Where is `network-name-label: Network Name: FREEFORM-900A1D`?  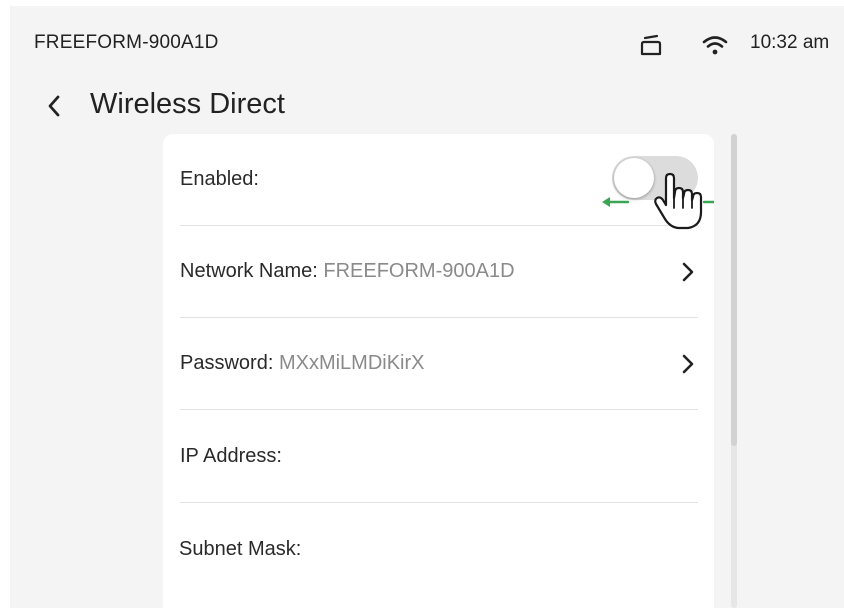
network-name-label: Network Name: FREEFORM-900A1D is located at coordinates (347, 271).